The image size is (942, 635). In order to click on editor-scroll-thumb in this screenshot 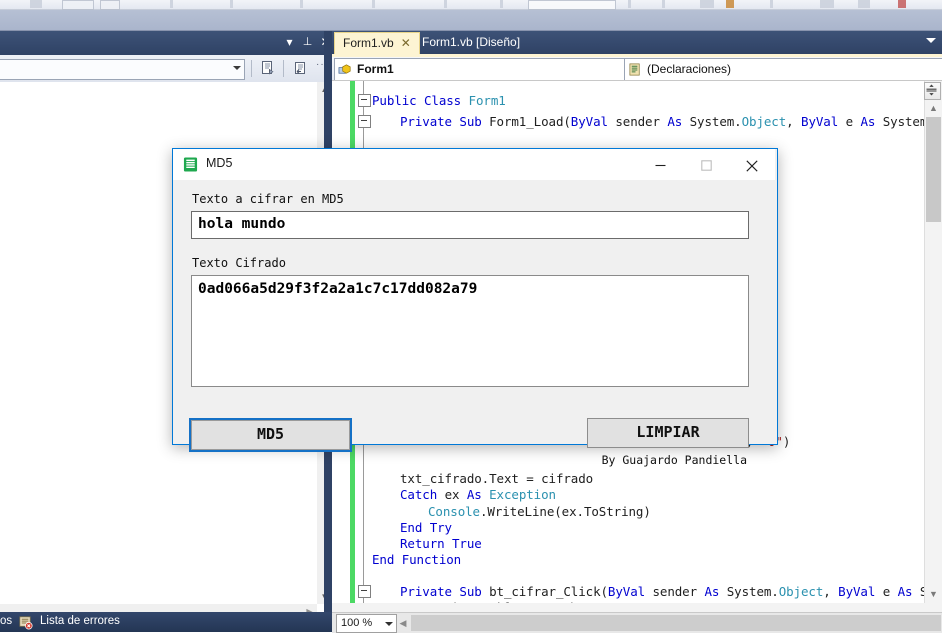, I will do `click(933, 169)`.